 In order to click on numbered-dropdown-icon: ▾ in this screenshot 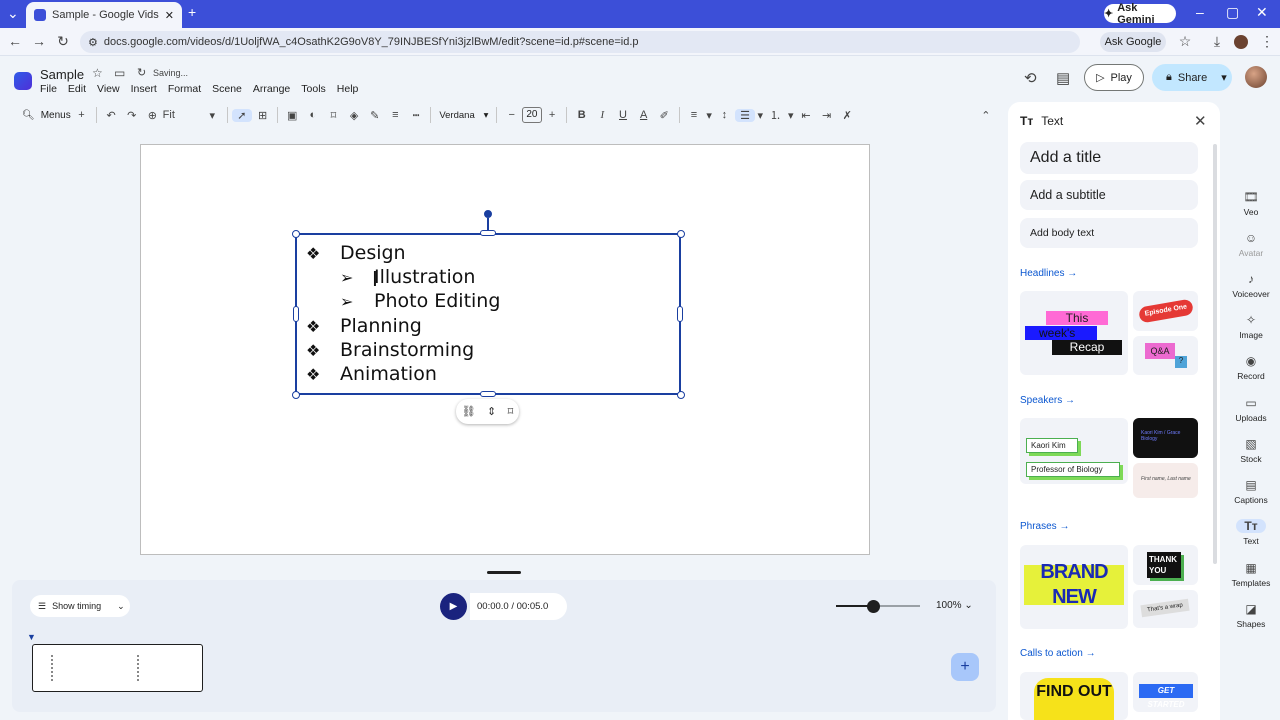, I will do `click(791, 115)`.